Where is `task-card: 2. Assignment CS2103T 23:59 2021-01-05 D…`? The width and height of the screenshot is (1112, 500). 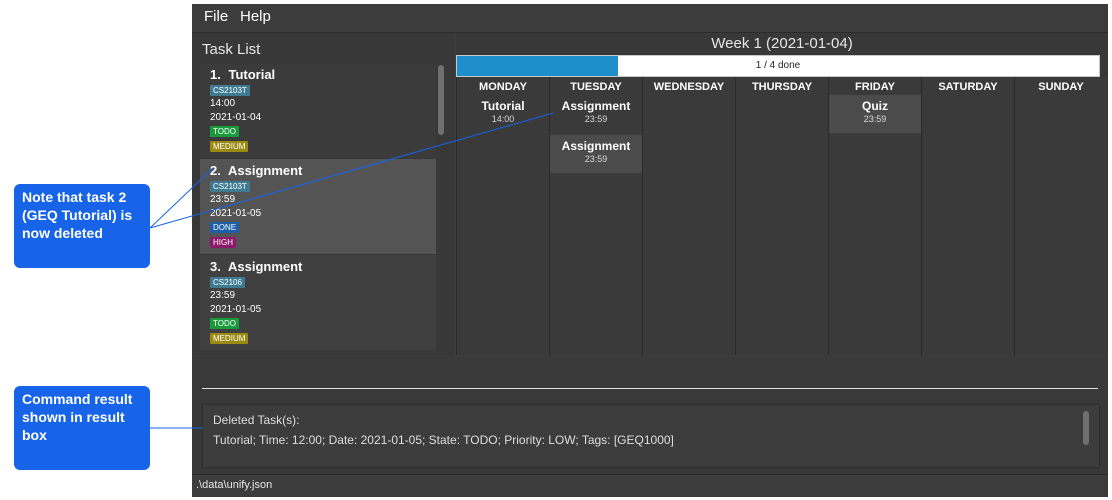
task-card: 2. Assignment CS2103T 23:59 2021-01-05 D… is located at coordinates (318, 206).